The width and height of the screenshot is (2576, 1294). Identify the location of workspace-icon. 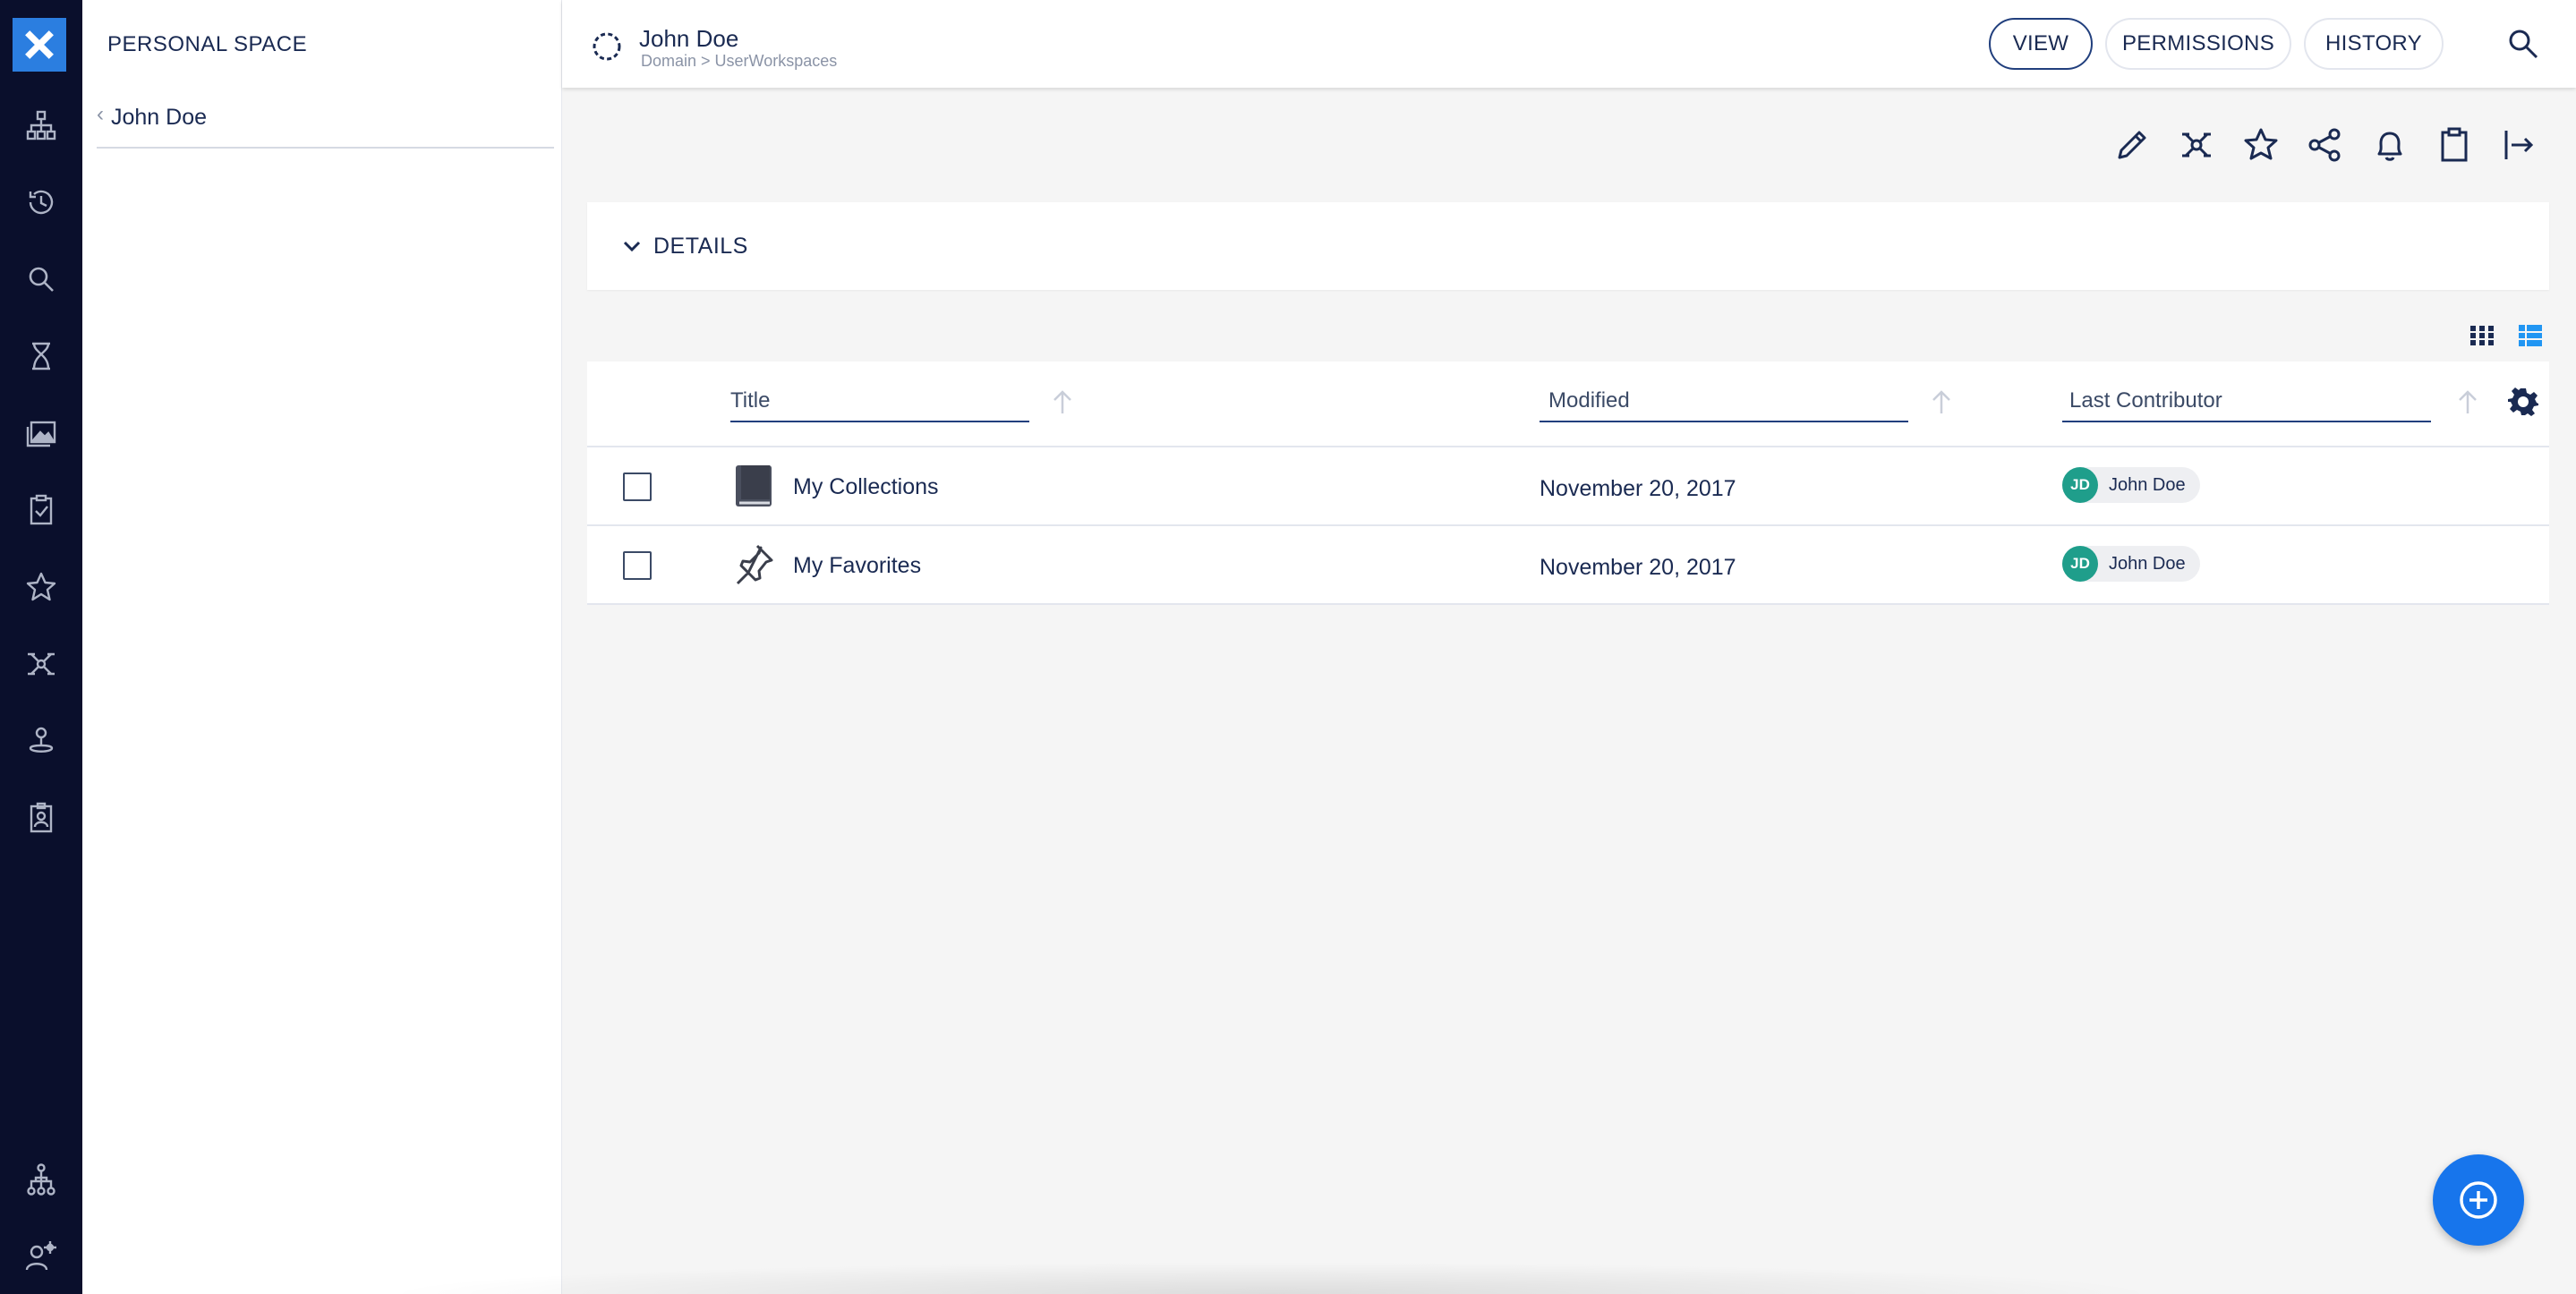
(607, 46).